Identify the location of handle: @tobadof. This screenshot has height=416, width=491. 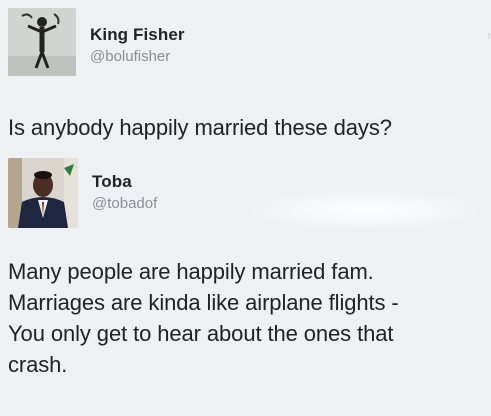
(124, 203).